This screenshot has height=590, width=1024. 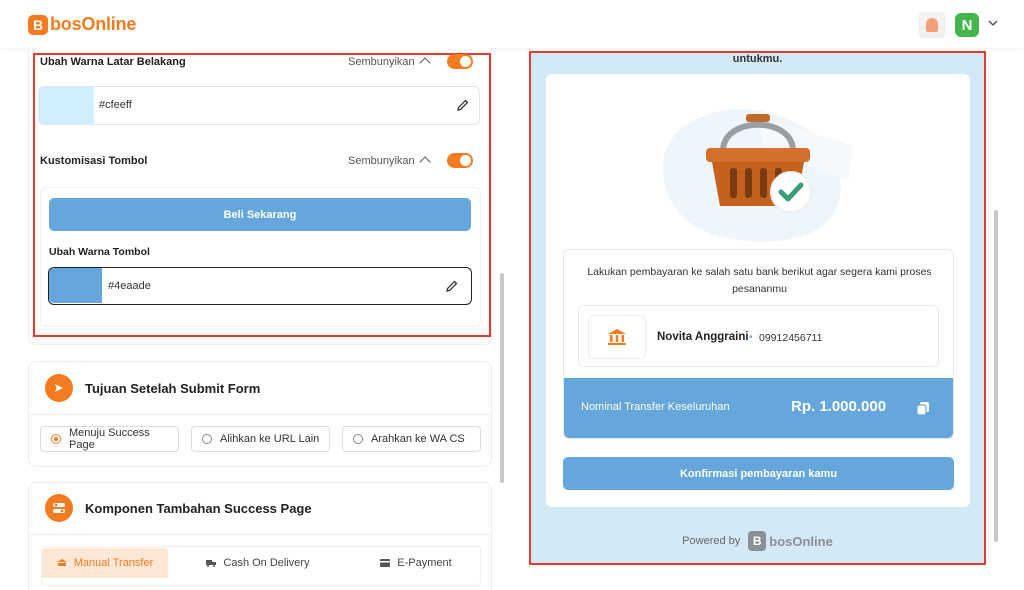 I want to click on radio-label: Alihkan ke URL Lain, so click(x=270, y=439).